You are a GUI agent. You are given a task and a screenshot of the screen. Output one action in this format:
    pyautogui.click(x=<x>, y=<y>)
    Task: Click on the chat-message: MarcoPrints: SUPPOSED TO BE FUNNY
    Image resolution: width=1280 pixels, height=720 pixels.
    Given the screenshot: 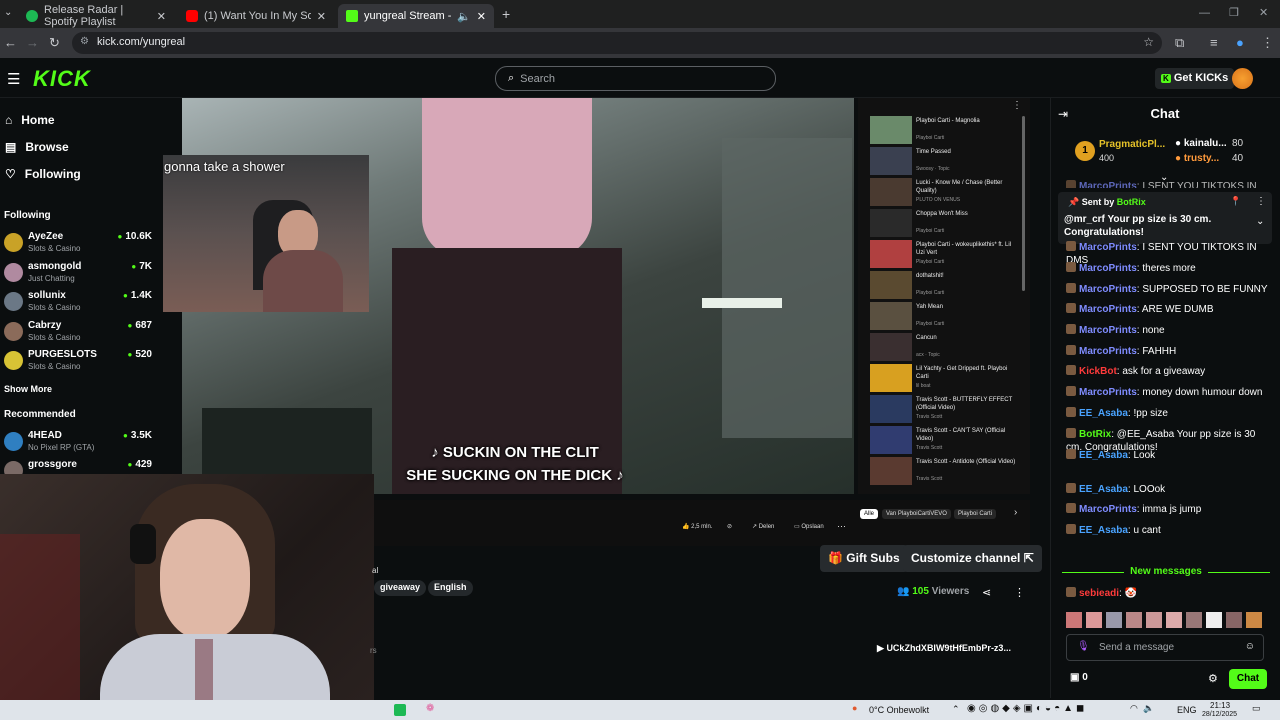 What is the action you would take?
    pyautogui.click(x=1168, y=289)
    